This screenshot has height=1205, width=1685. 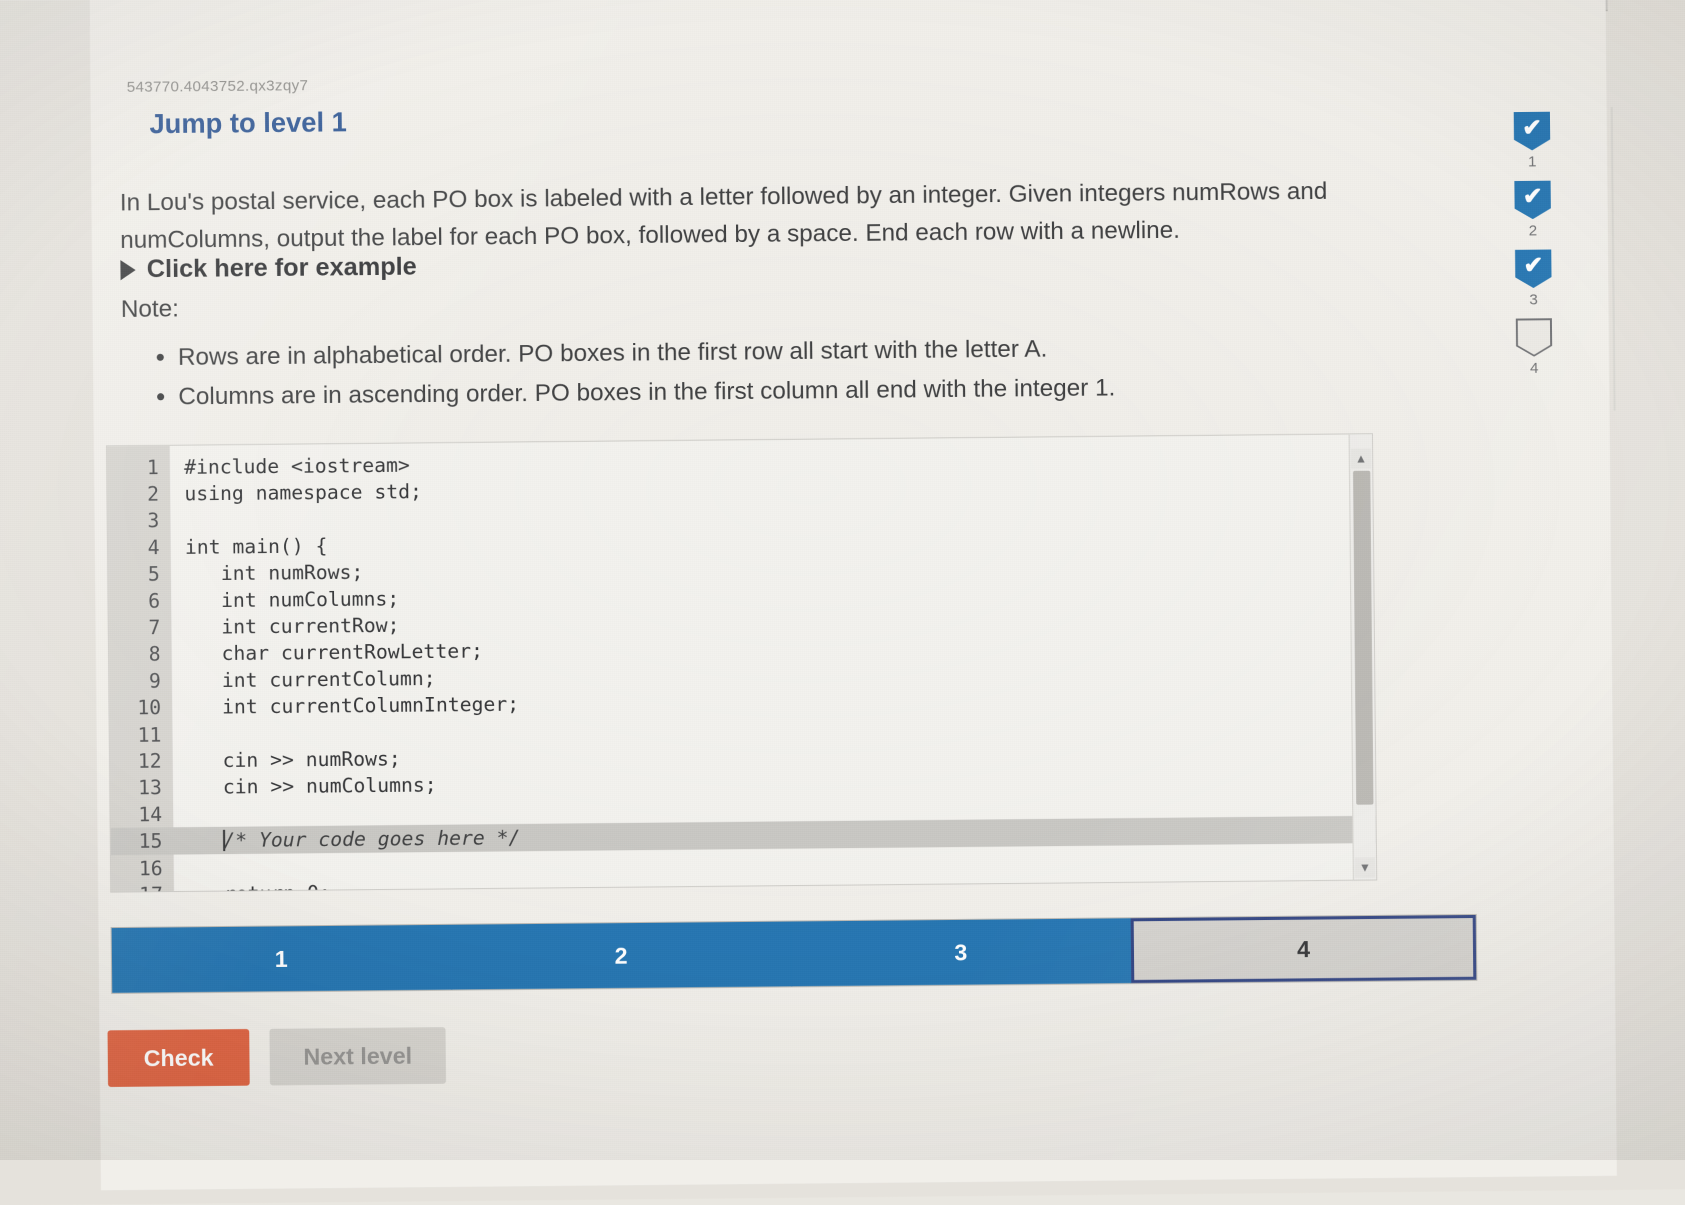 I want to click on scroll-down-icon: ▼, so click(x=1365, y=867).